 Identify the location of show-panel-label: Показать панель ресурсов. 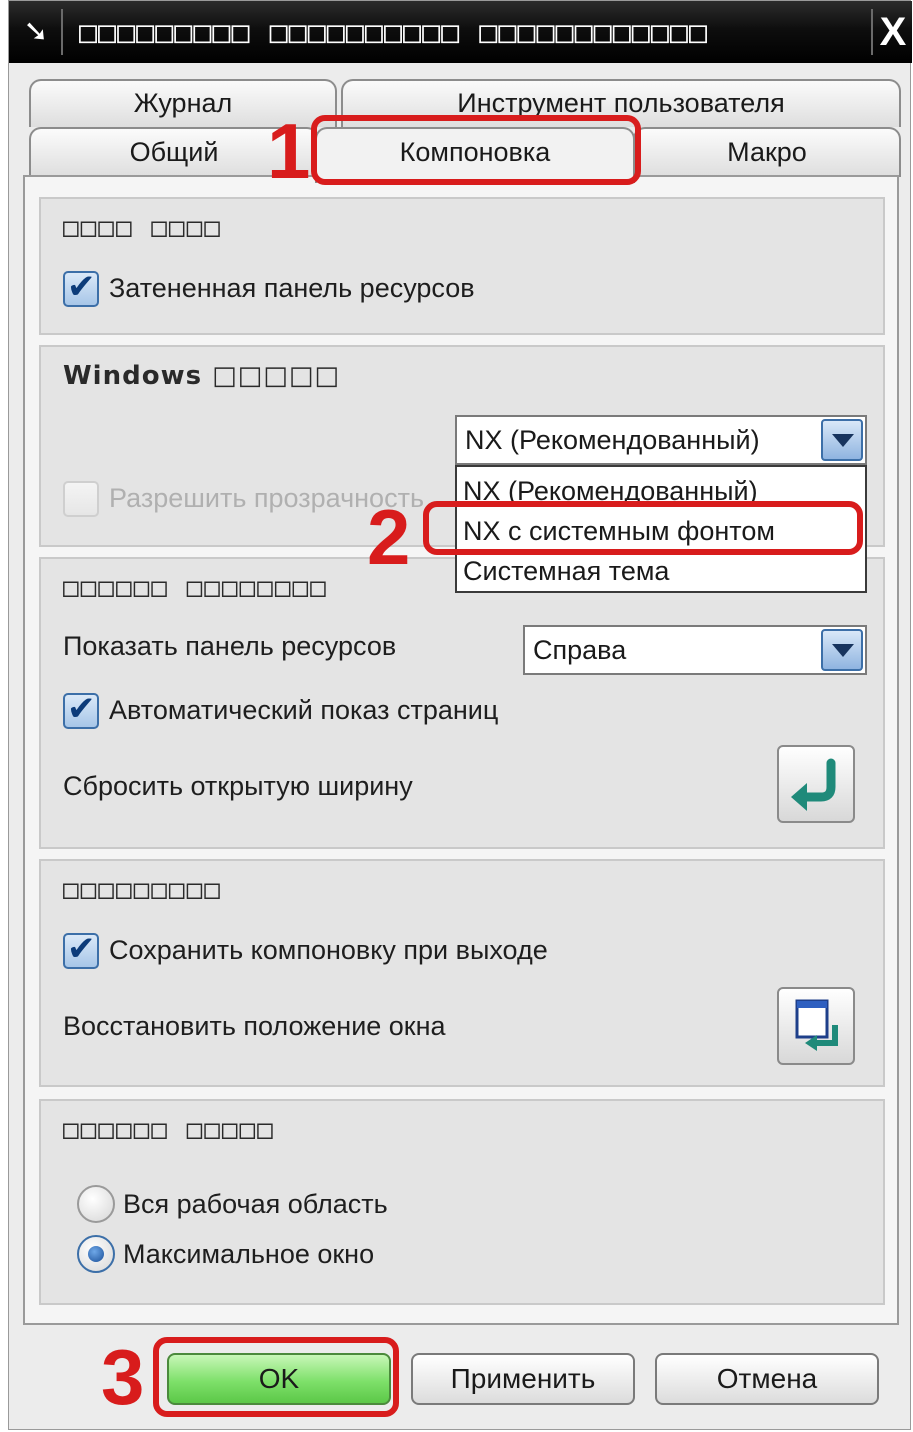
(230, 646).